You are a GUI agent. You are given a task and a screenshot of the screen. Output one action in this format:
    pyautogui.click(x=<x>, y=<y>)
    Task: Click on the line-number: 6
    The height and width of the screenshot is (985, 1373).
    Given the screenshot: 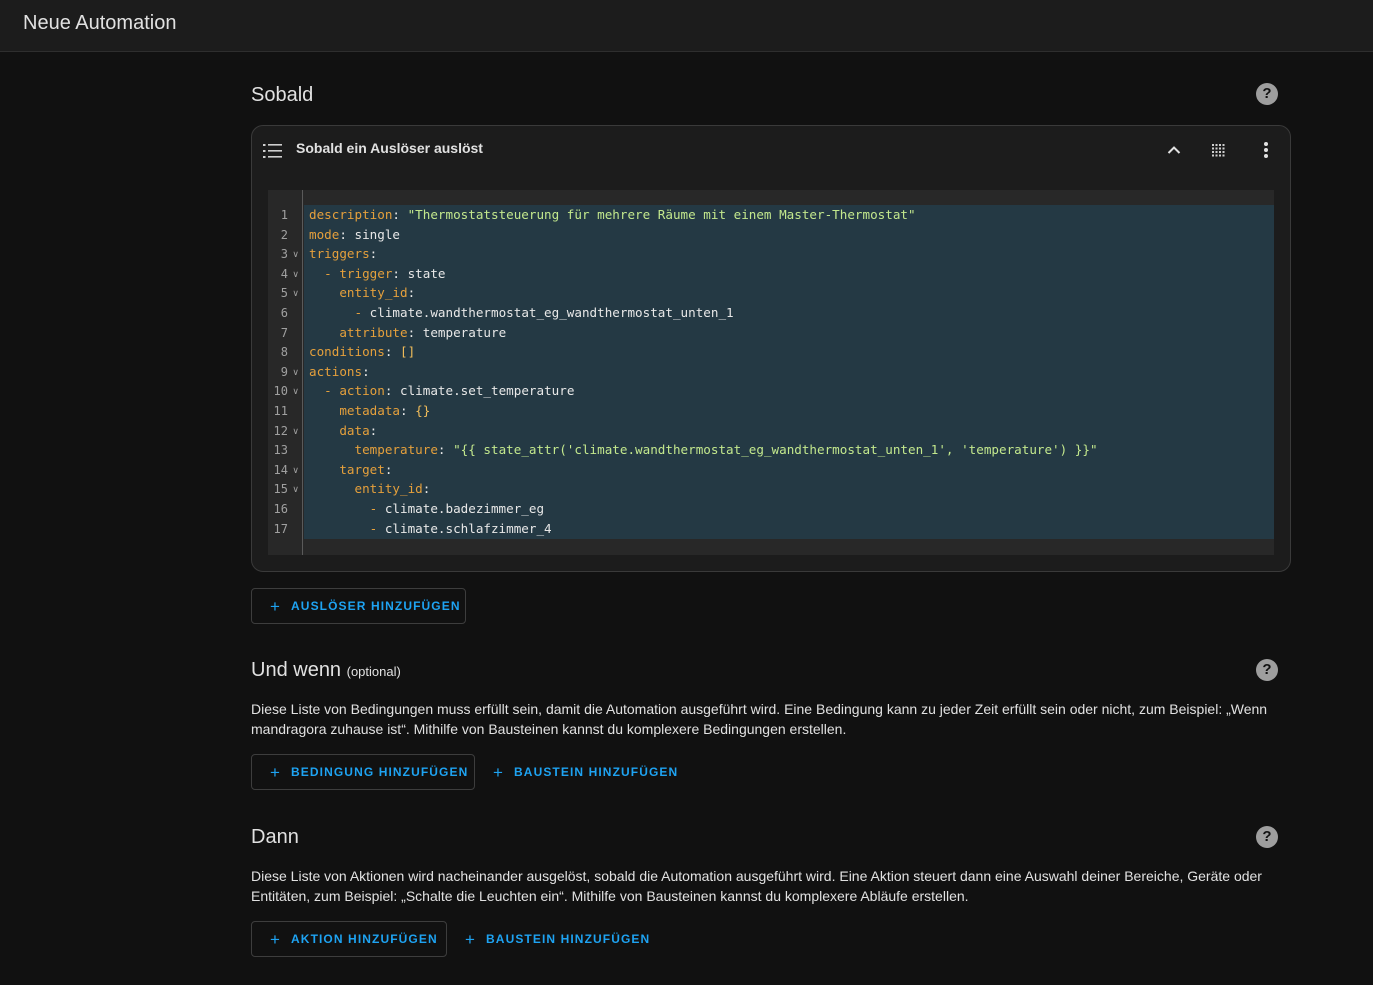 What is the action you would take?
    pyautogui.click(x=284, y=313)
    